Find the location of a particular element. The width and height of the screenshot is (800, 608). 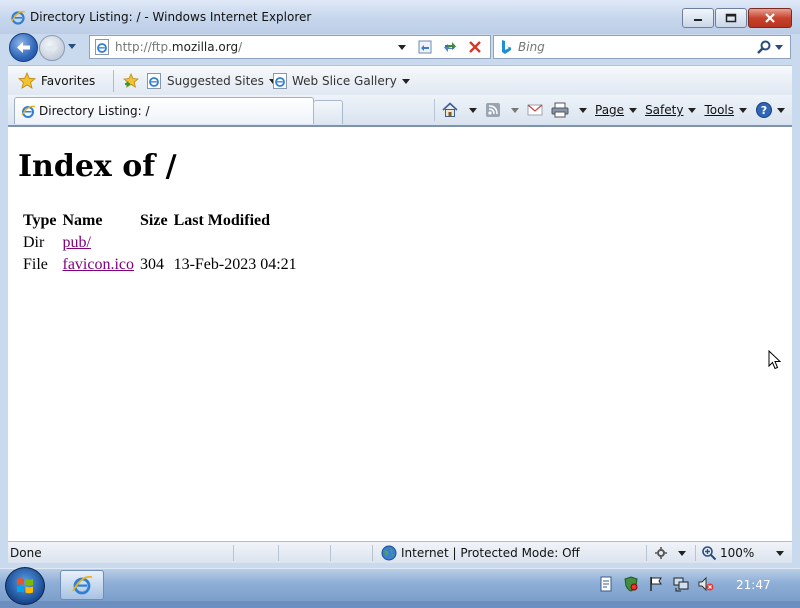

page-menu: Page is located at coordinates (616, 110).